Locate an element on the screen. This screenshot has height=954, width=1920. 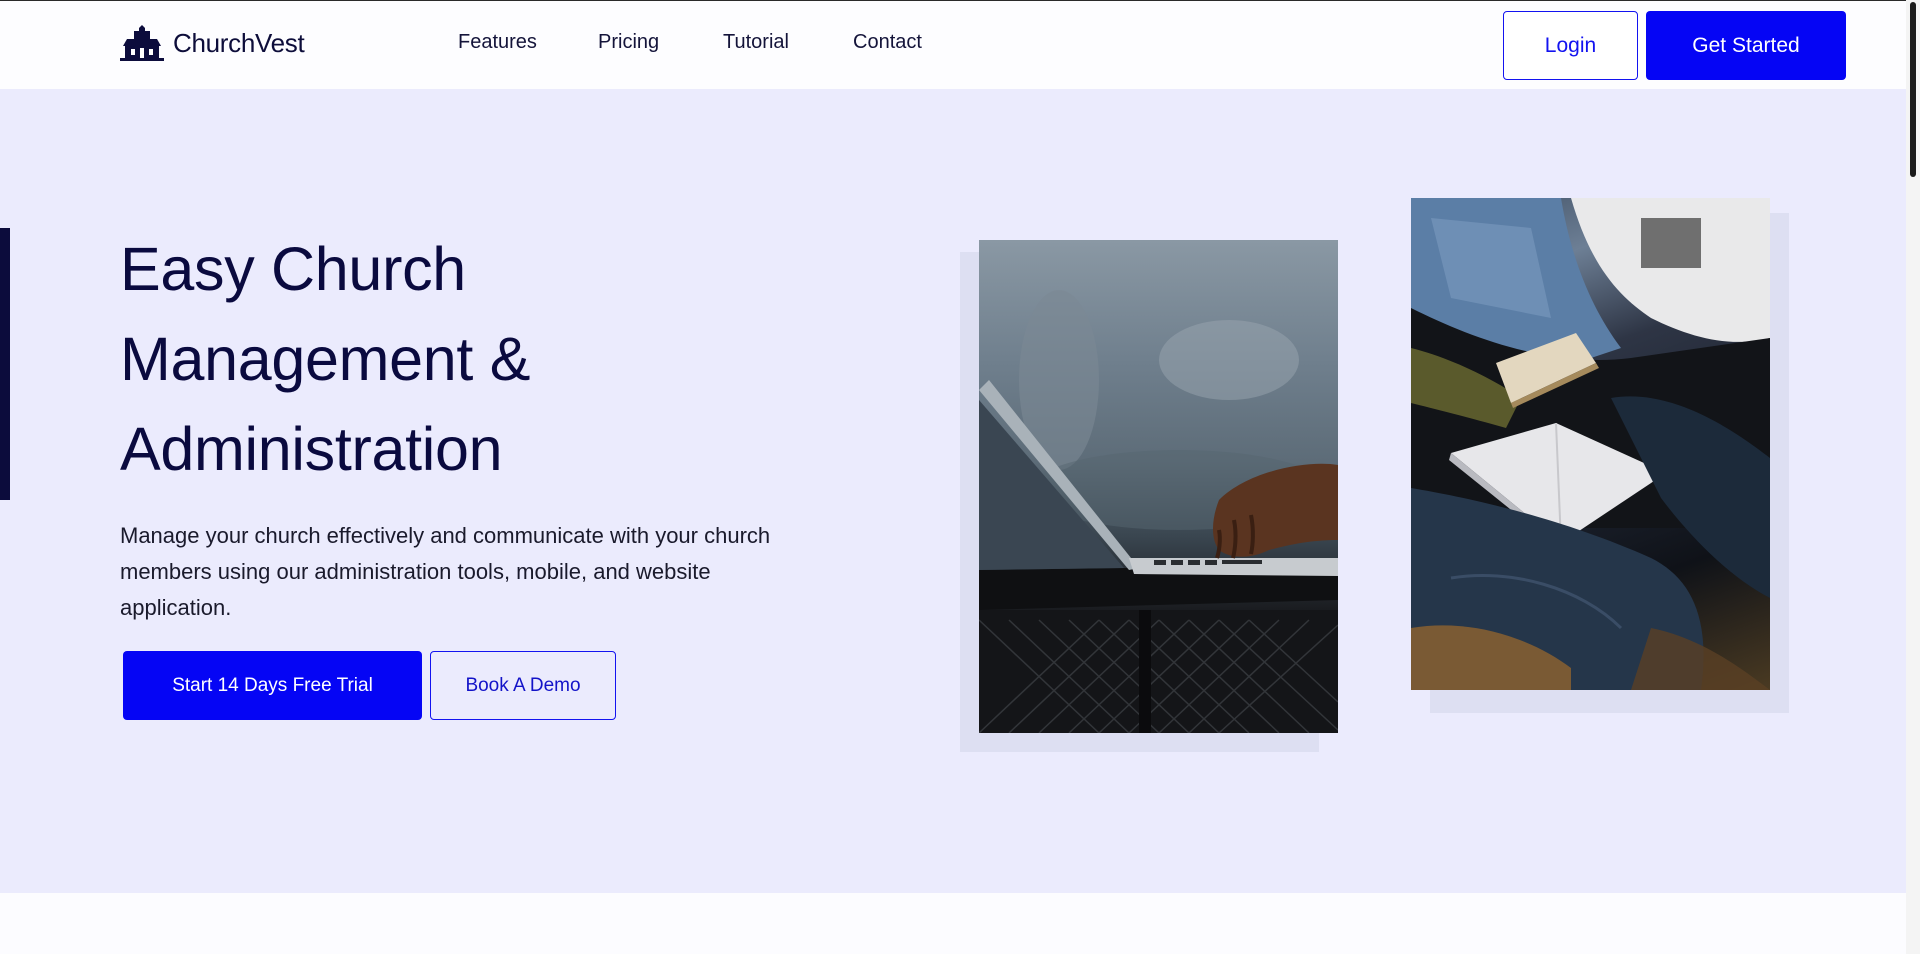
hero-title-line-2: Management & is located at coordinates (325, 359).